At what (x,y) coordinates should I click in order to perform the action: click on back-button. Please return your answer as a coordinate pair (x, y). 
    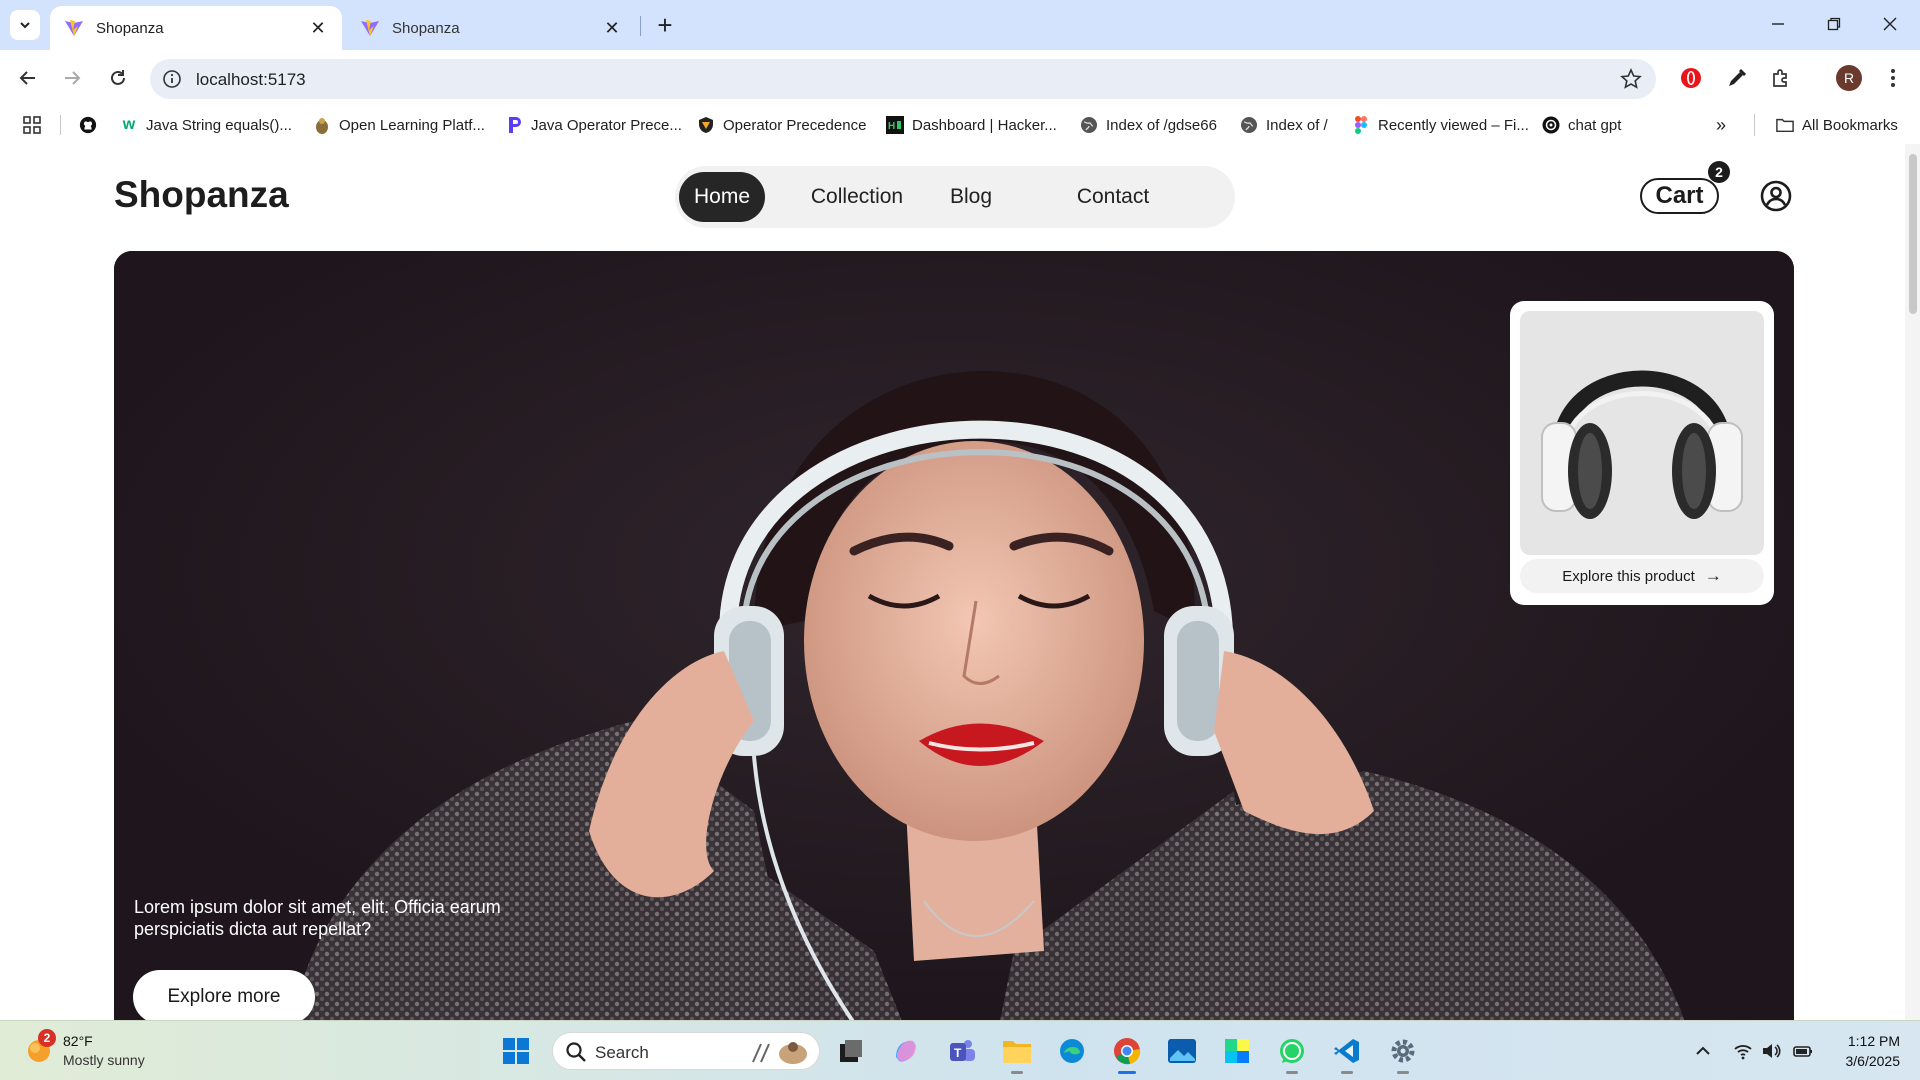
    Looking at the image, I should click on (28, 78).